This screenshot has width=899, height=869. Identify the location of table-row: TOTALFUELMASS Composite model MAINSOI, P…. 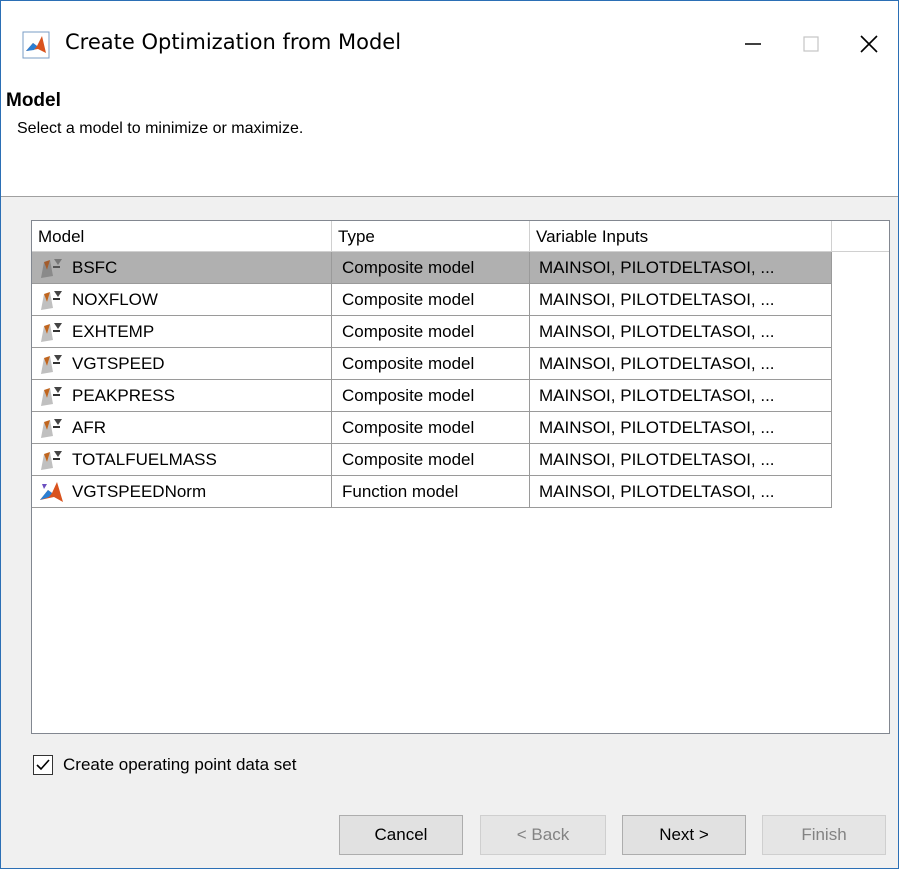
(432, 460).